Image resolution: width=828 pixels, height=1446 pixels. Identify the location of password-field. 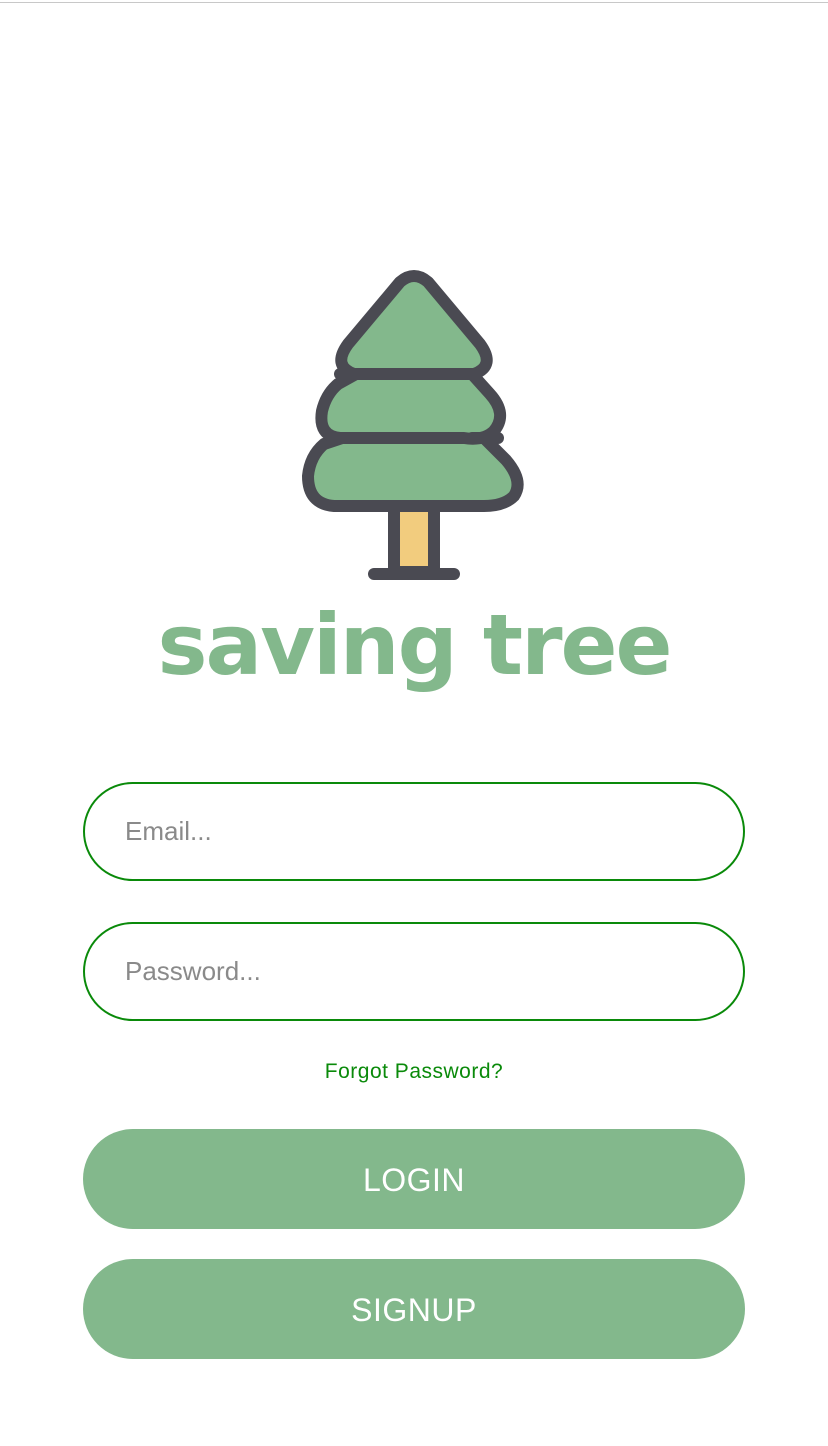
(414, 971).